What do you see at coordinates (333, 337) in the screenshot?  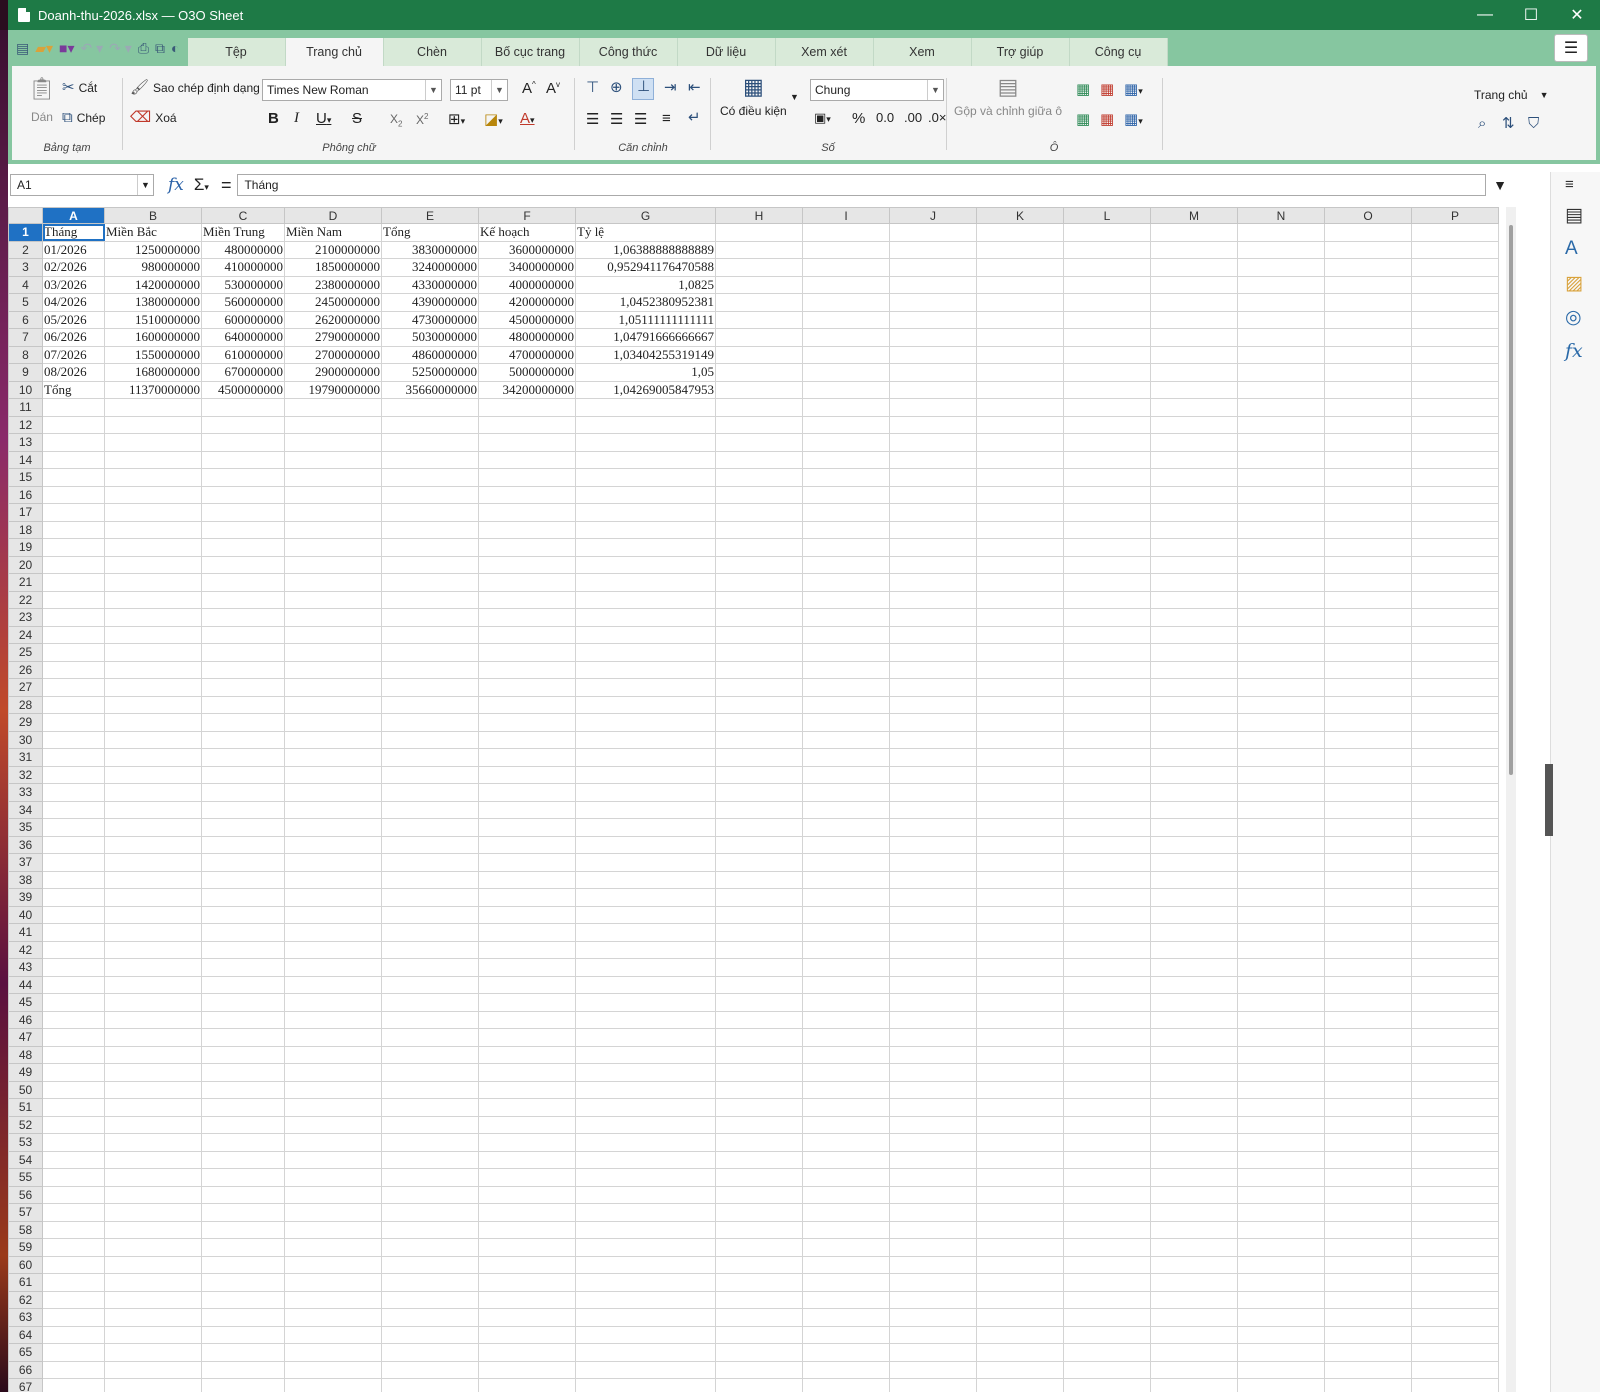 I see `cell: 2790000000` at bounding box center [333, 337].